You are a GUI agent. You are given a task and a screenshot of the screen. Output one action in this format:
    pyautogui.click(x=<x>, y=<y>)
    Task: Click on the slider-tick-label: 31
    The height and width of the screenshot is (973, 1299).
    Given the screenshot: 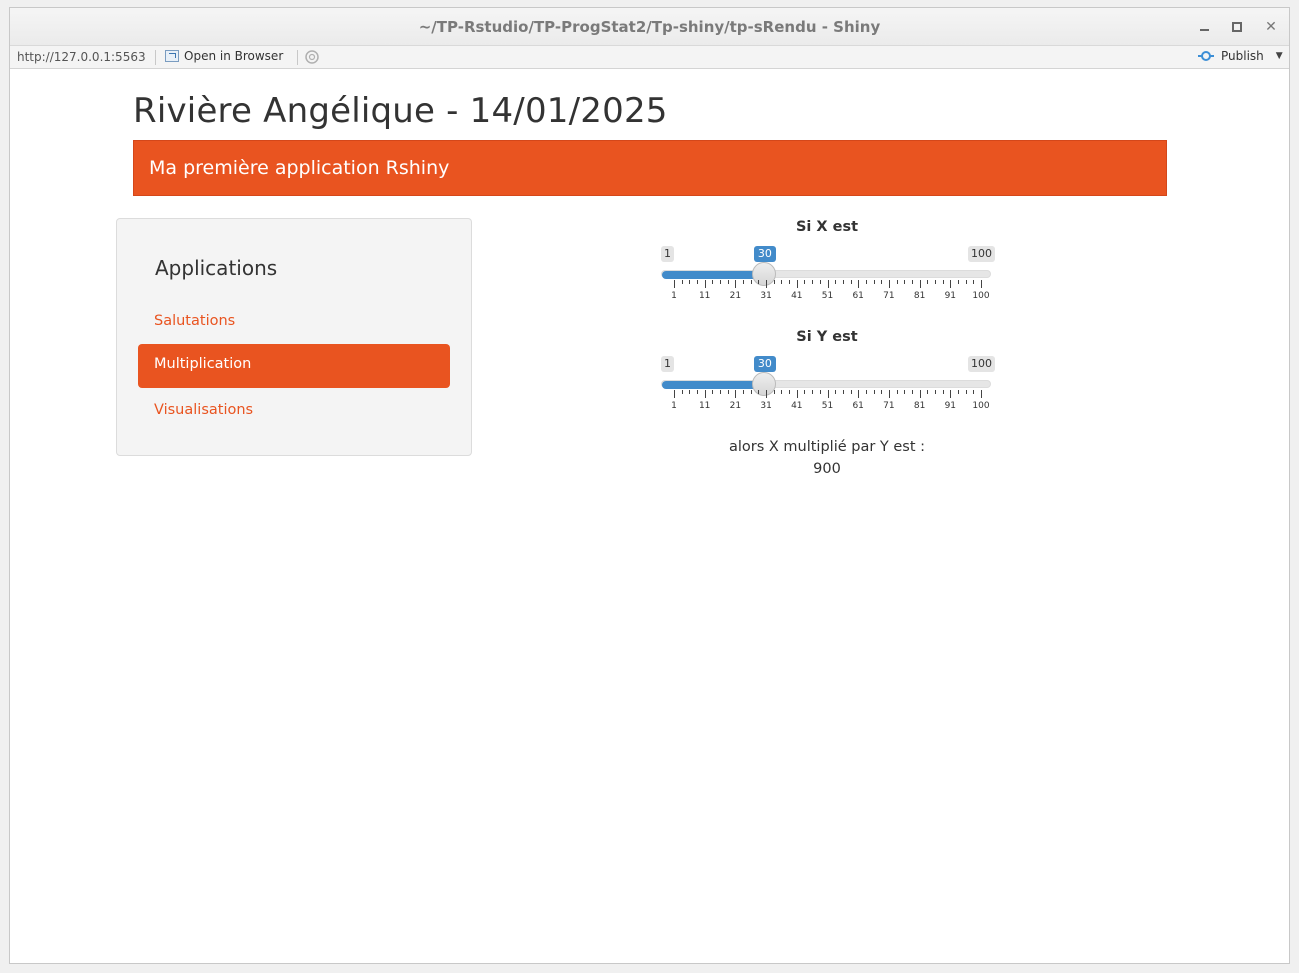 What is the action you would take?
    pyautogui.click(x=766, y=406)
    